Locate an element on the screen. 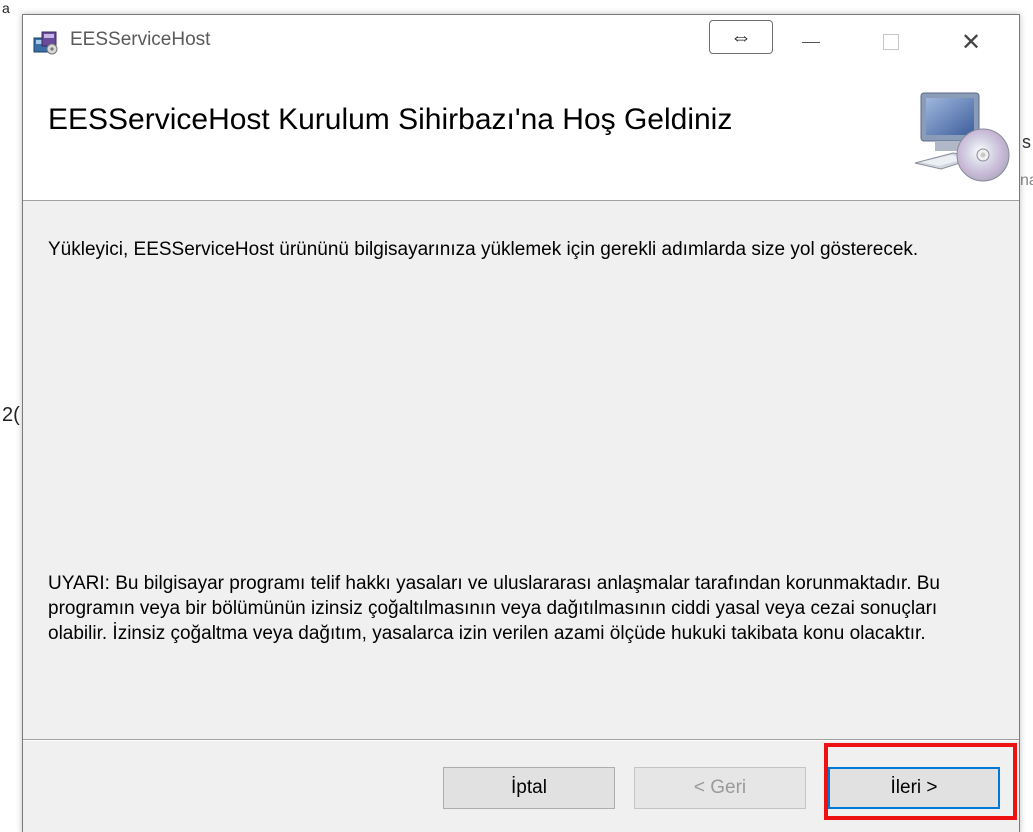  background-text-fragment: 2( is located at coordinates (11, 415).